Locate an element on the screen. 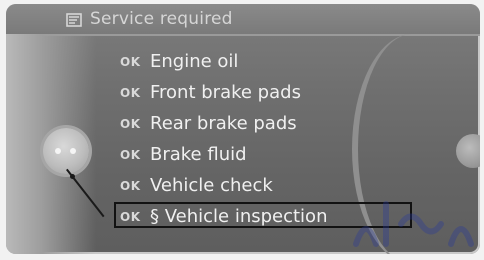  controller-dot-right is located at coordinates (73, 151).